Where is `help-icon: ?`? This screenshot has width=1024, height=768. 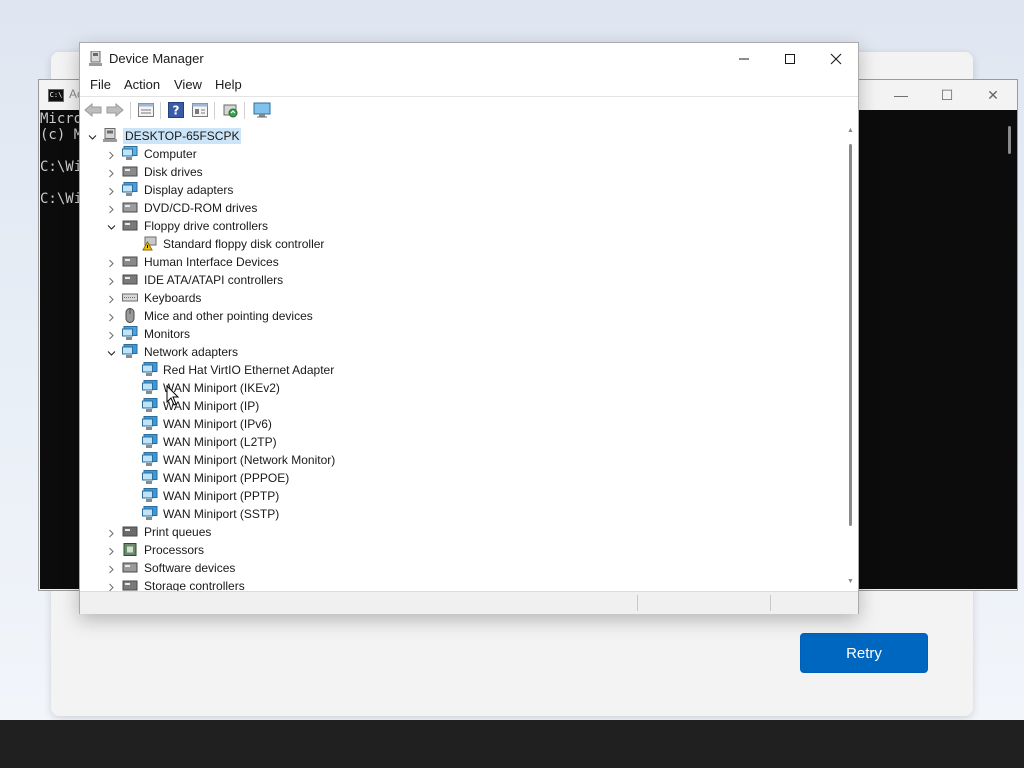 help-icon: ? is located at coordinates (176, 110).